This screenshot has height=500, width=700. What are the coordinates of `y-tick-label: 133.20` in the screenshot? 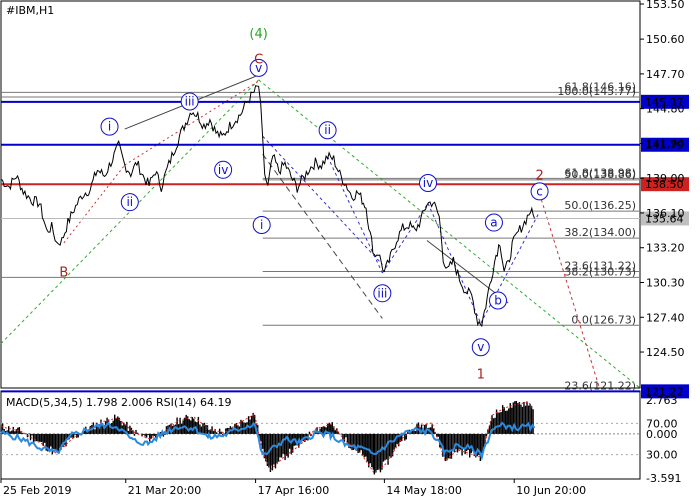 It's located at (665, 248).